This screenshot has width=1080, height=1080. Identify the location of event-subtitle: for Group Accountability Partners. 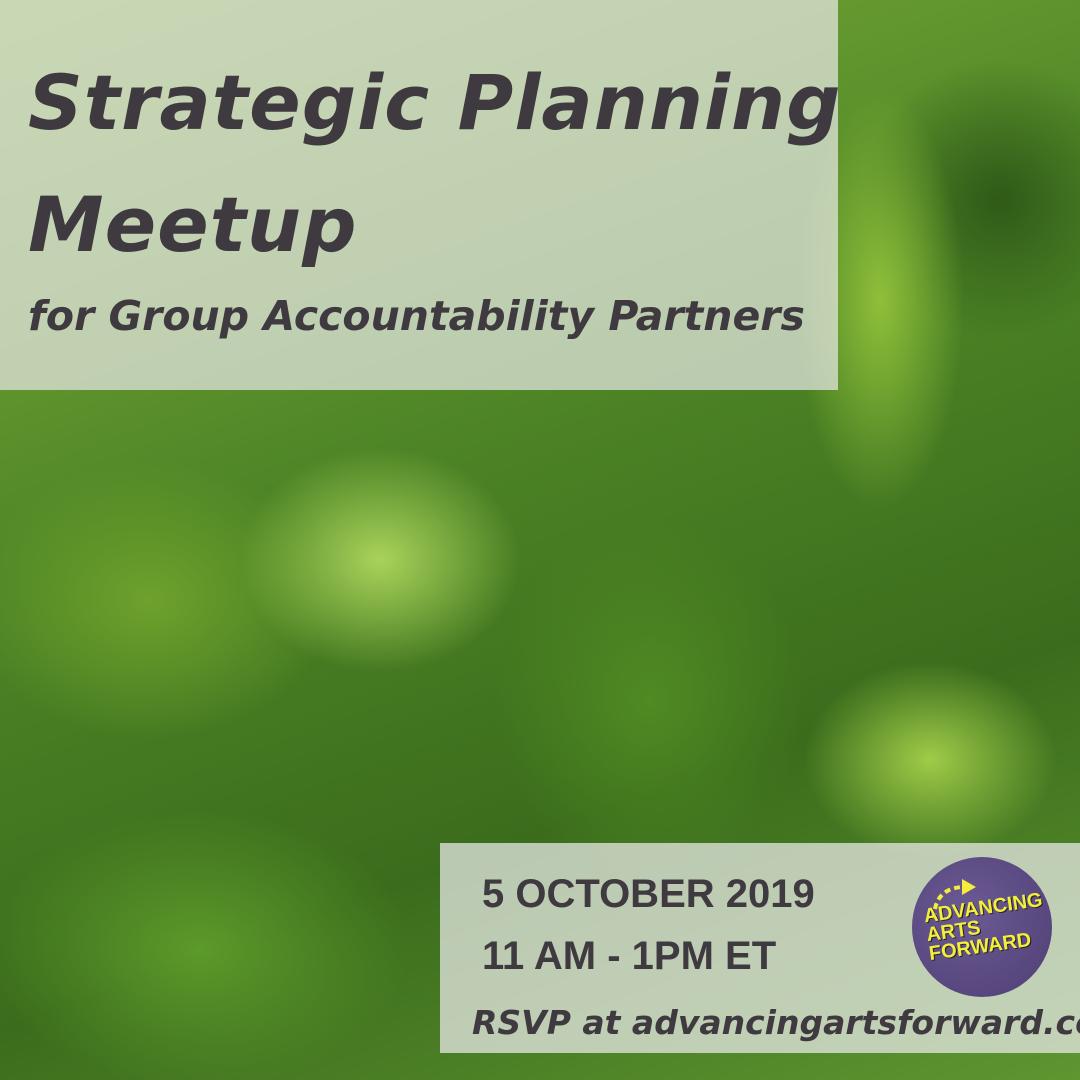
(416, 316).